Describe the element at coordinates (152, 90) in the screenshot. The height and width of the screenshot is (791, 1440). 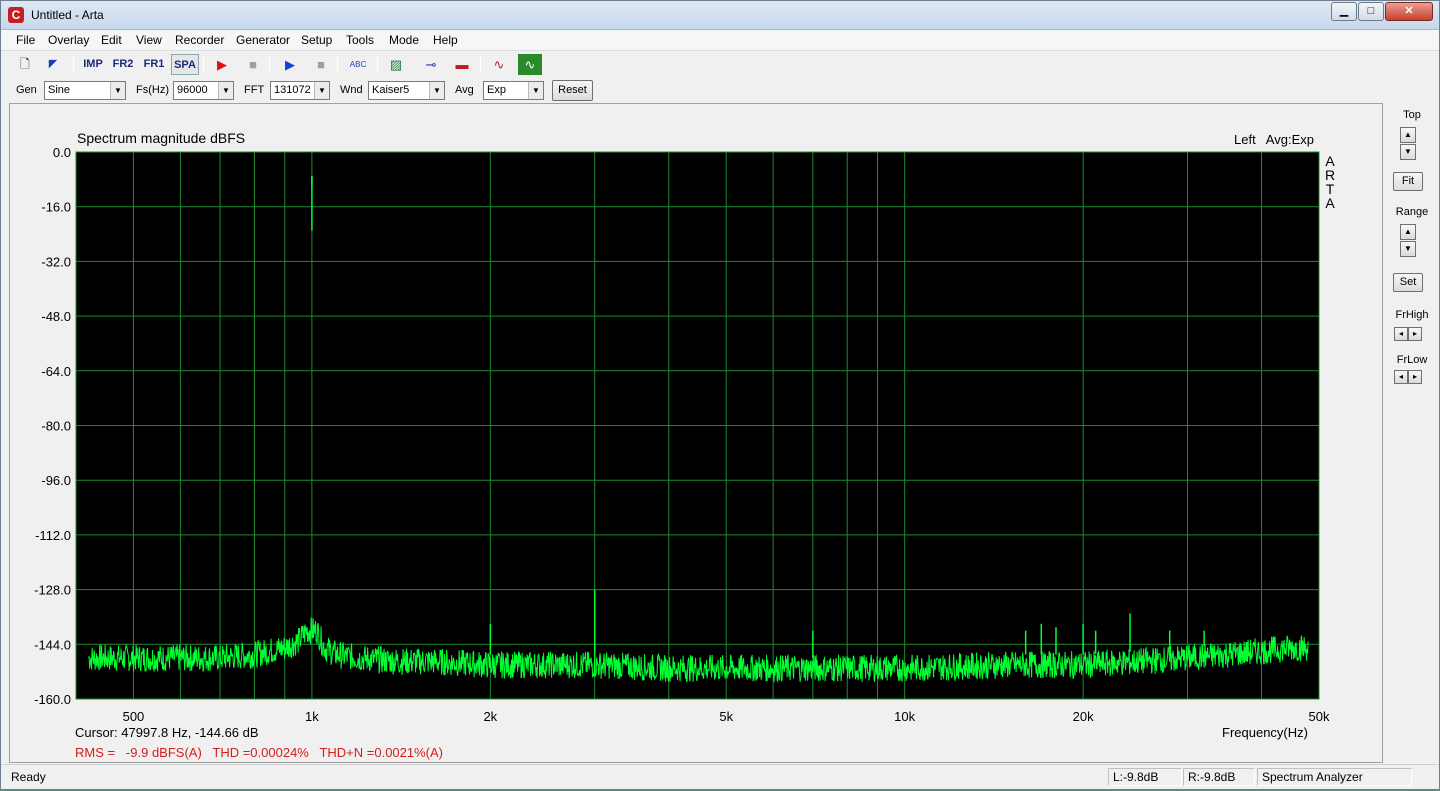
I see `fs-label: Fs(Hz)` at that location.